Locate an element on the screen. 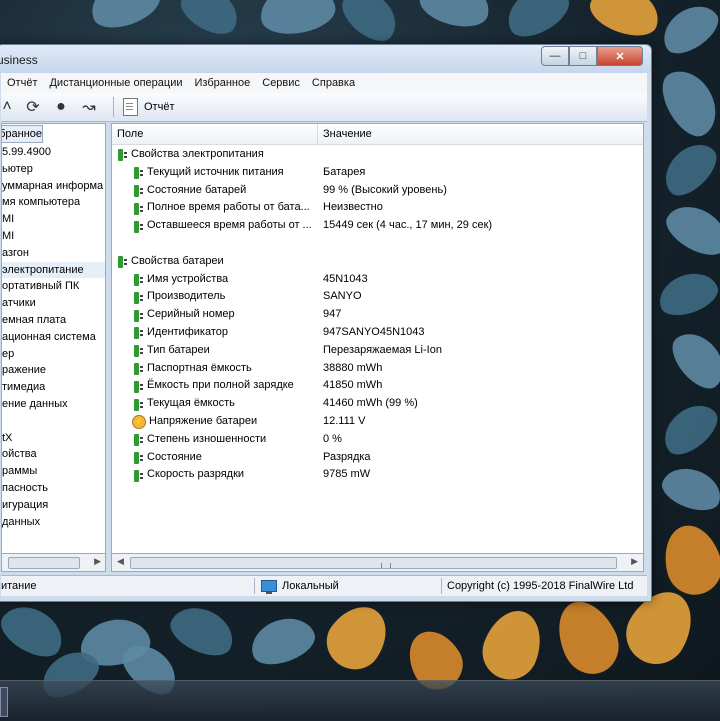 The width and height of the screenshot is (720, 721). nav-tree-item: ение данных is located at coordinates (53, 404).